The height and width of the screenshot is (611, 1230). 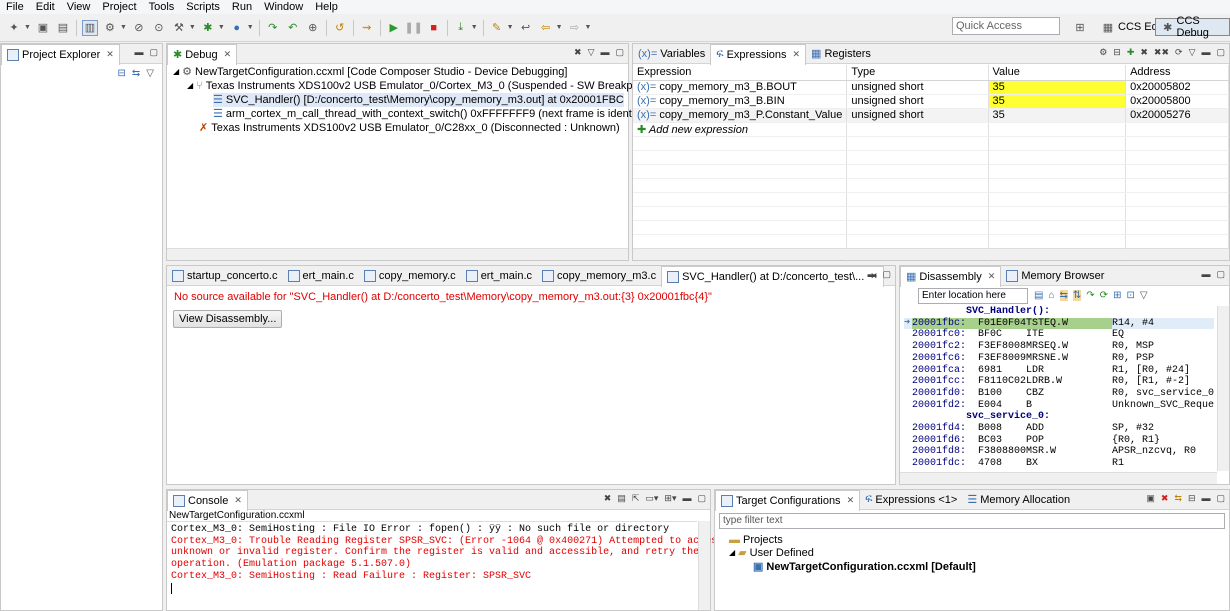 I want to click on terminate-icon: ■, so click(x=434, y=28).